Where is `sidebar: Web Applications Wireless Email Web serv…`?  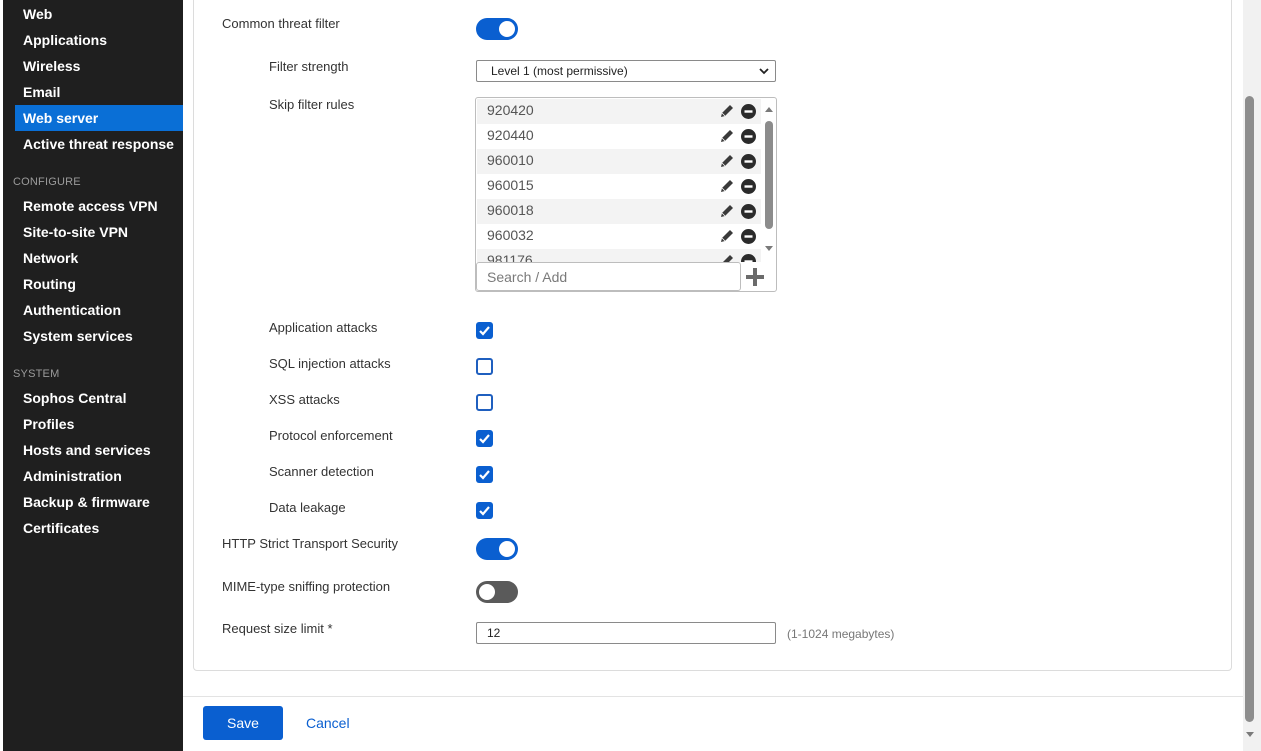
sidebar: Web Applications Wireless Email Web serv… is located at coordinates (91, 375).